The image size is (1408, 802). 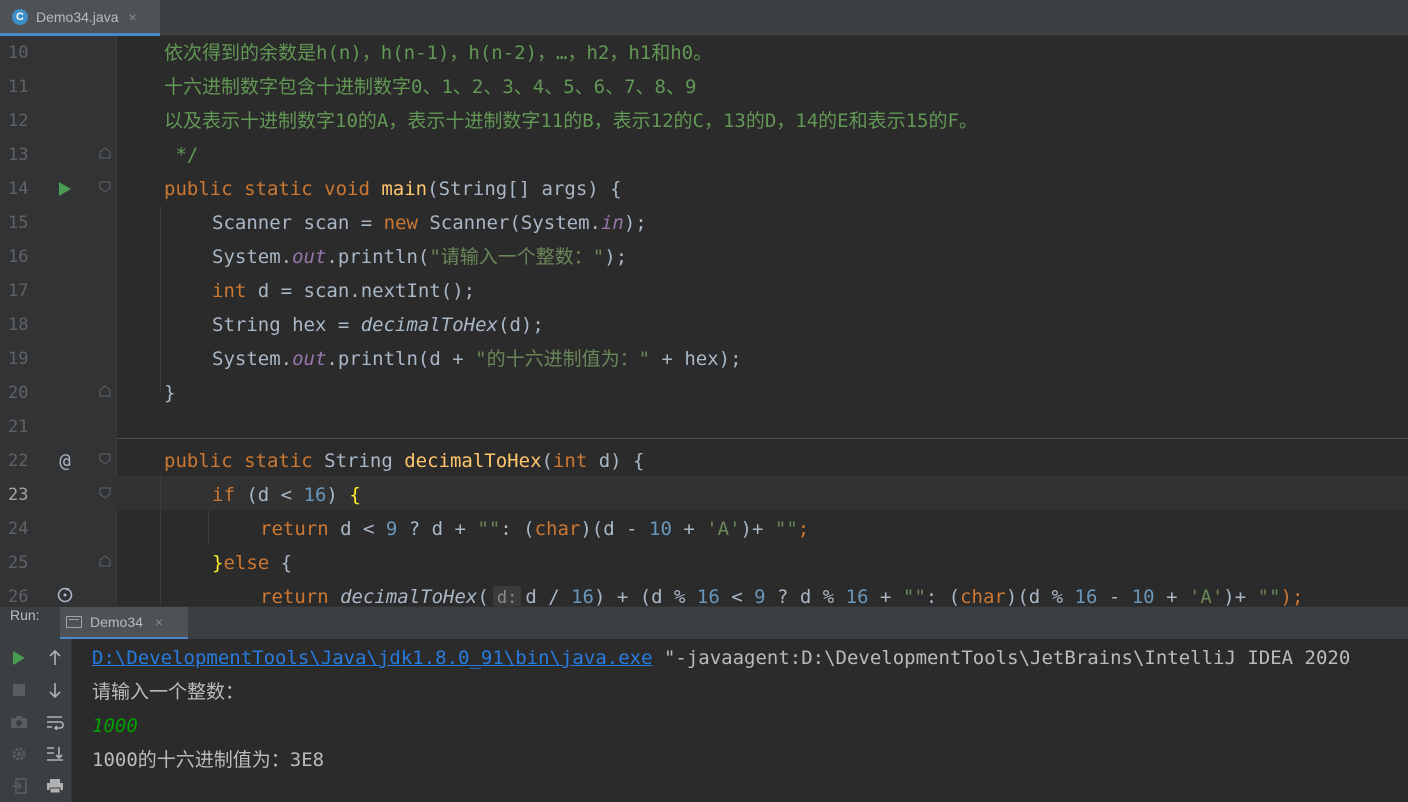 I want to click on line-number-current: 23, so click(x=18, y=495).